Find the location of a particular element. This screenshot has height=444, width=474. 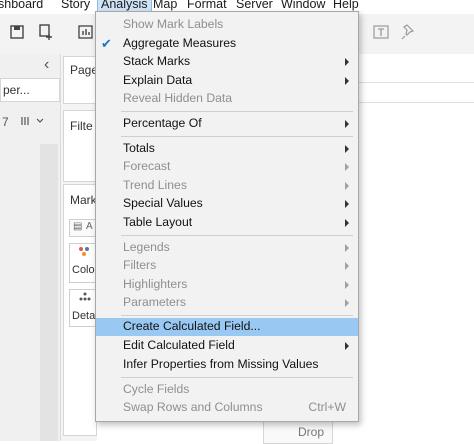

menu-item-label: Highlighters is located at coordinates (155, 284).